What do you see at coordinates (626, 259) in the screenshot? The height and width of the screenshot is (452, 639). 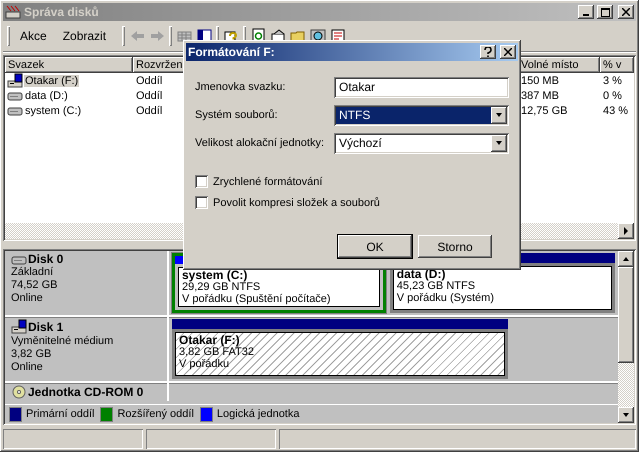 I see `up-arrow-icon` at bounding box center [626, 259].